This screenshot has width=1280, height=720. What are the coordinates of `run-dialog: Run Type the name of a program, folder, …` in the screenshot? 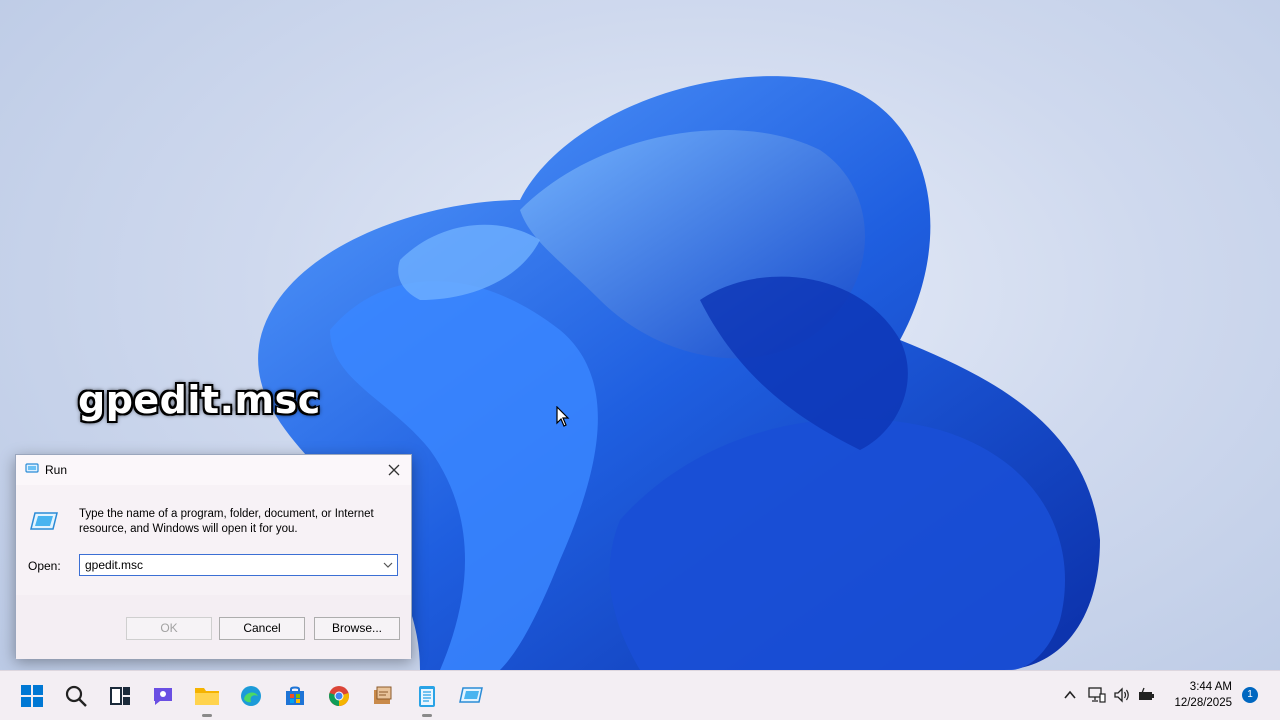 It's located at (213, 556).